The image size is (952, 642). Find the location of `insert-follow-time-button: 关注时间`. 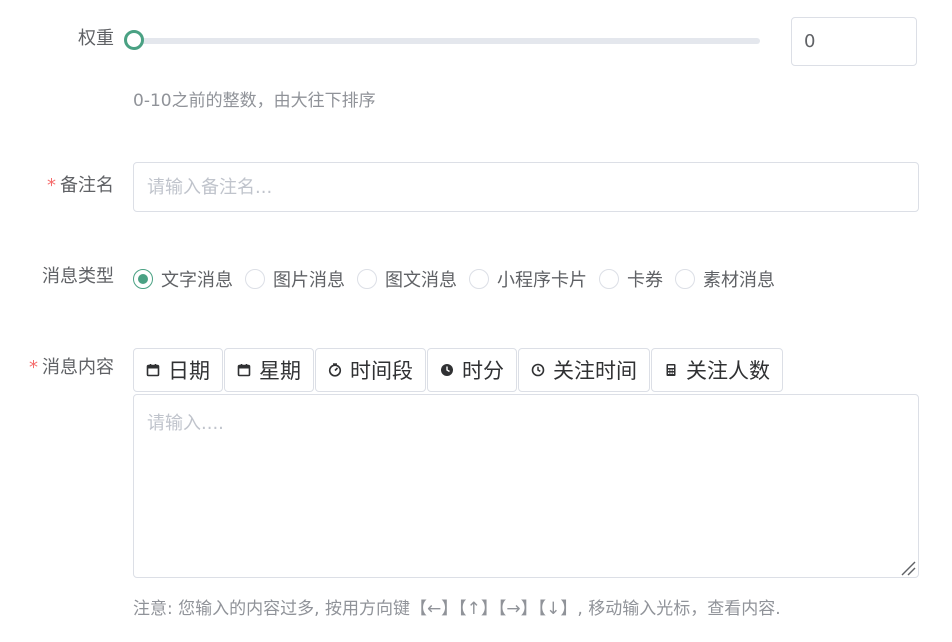

insert-follow-time-button: 关注时间 is located at coordinates (584, 370).